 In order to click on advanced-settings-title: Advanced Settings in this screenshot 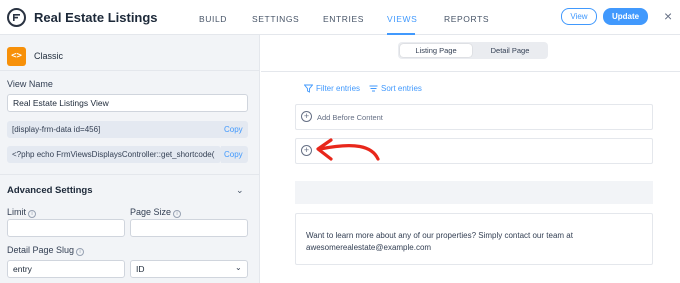, I will do `click(50, 190)`.